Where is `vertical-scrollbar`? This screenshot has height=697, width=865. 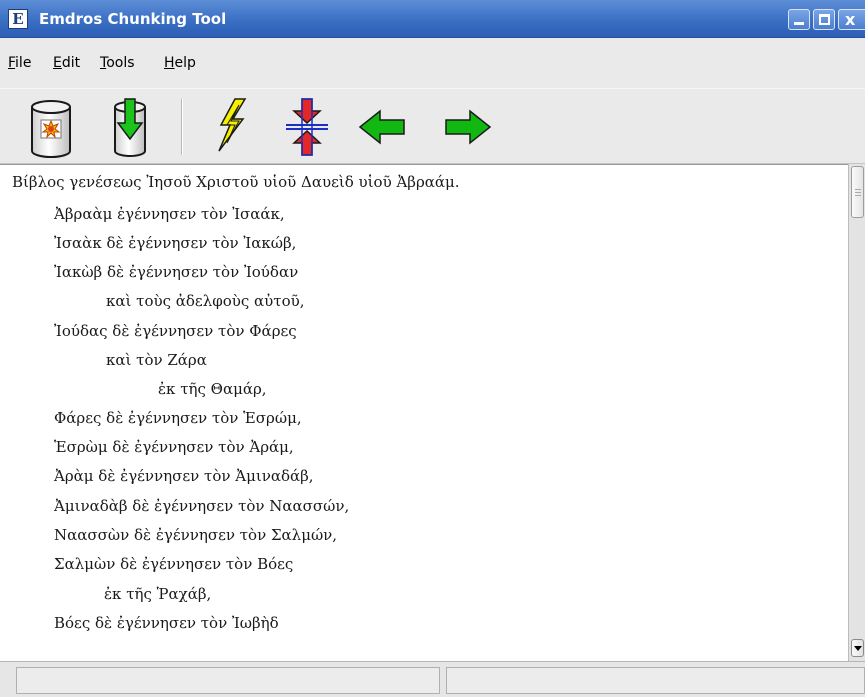 vertical-scrollbar is located at coordinates (856, 412).